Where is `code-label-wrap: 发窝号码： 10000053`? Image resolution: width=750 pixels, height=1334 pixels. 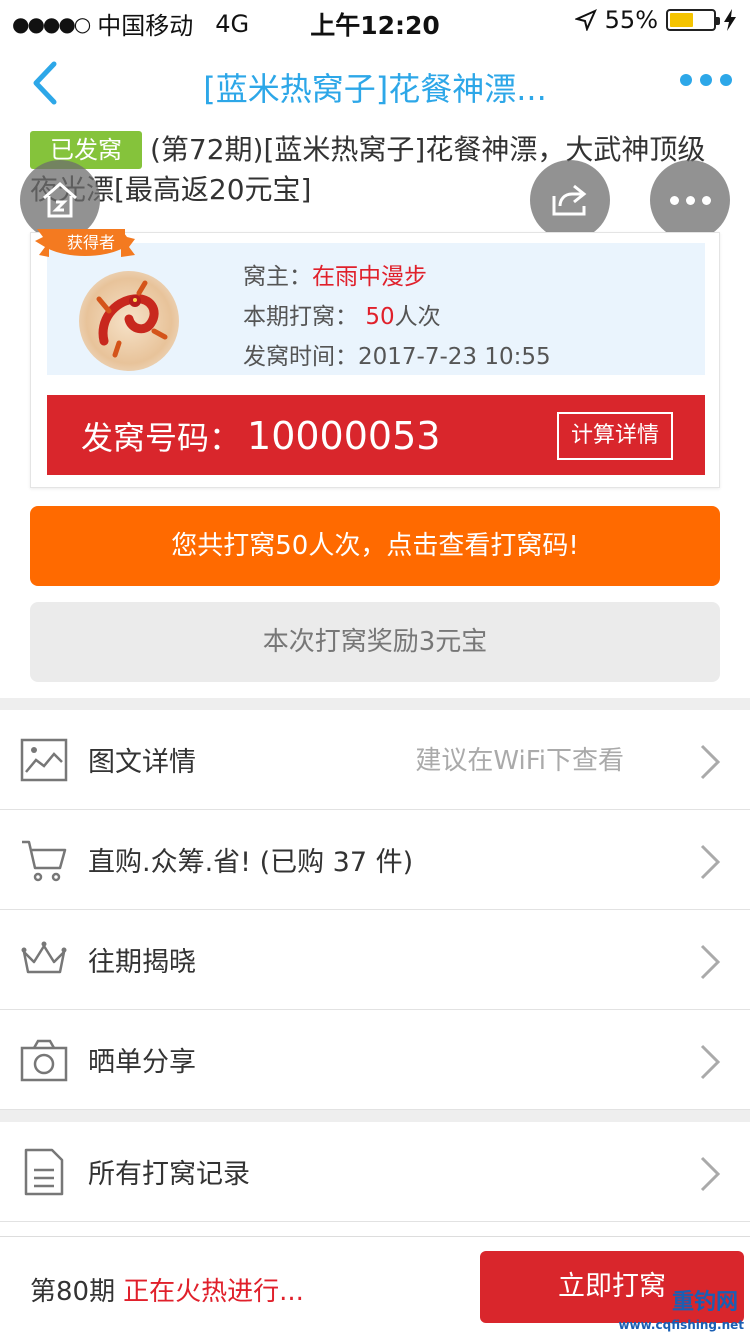 code-label-wrap: 发窝号码： 10000053 is located at coordinates (260, 436).